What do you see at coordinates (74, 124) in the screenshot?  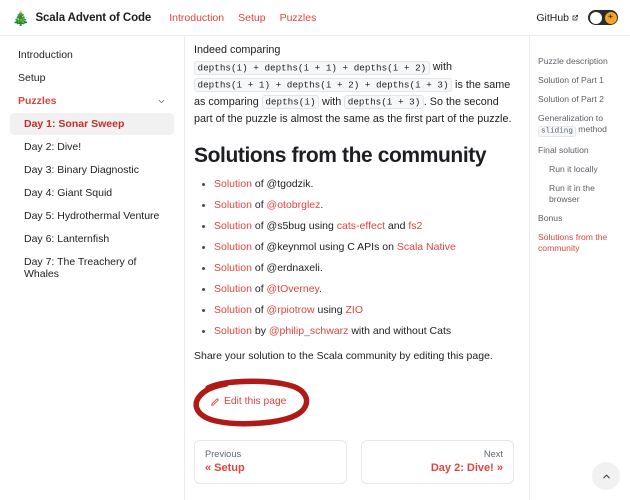 I see `sidebar-item-label: Day 1: Sonar Sweep` at bounding box center [74, 124].